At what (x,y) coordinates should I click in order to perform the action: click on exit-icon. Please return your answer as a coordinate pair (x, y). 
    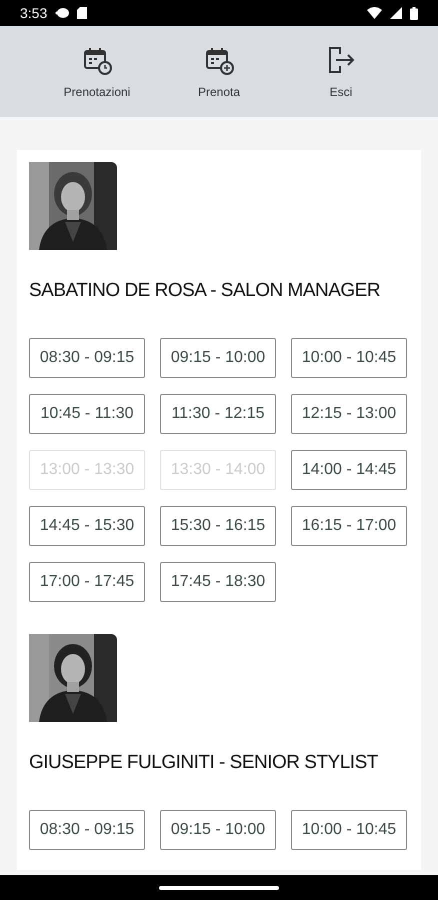
    Looking at the image, I should click on (341, 59).